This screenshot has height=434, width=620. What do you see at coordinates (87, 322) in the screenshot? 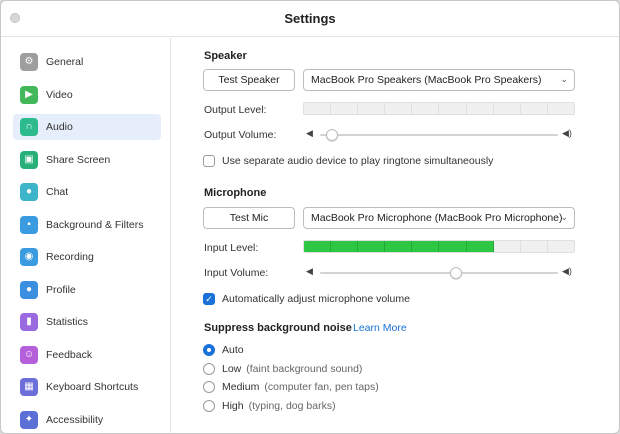
I see `sidebar-item-statistics: ▮ Statistics` at bounding box center [87, 322].